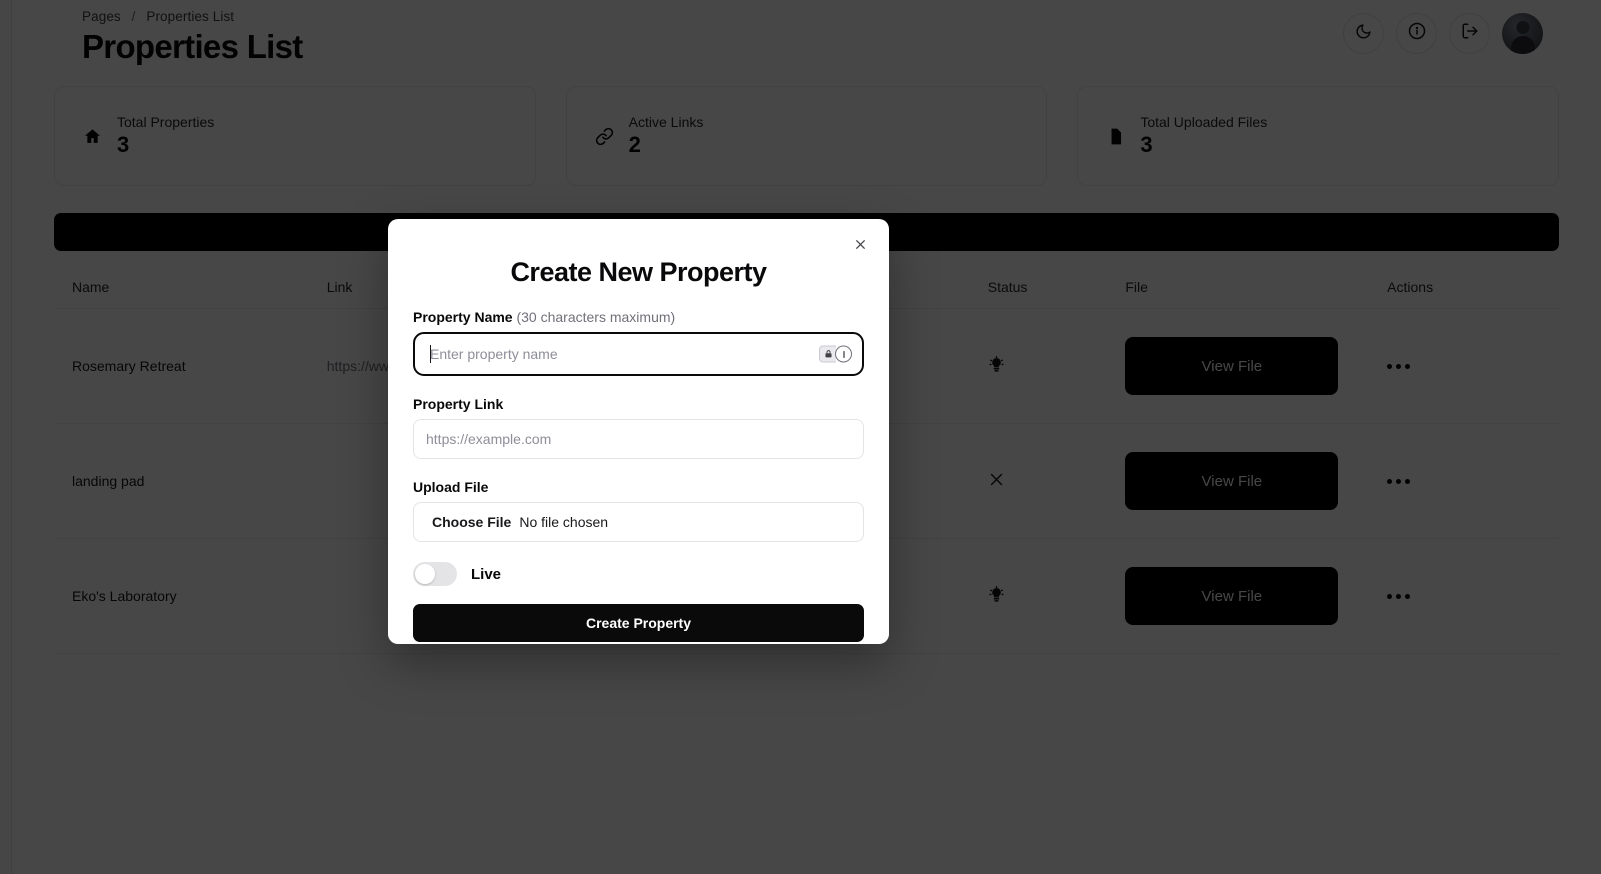 Image resolution: width=1601 pixels, height=874 pixels. I want to click on property-name-input-wrapper, so click(638, 354).